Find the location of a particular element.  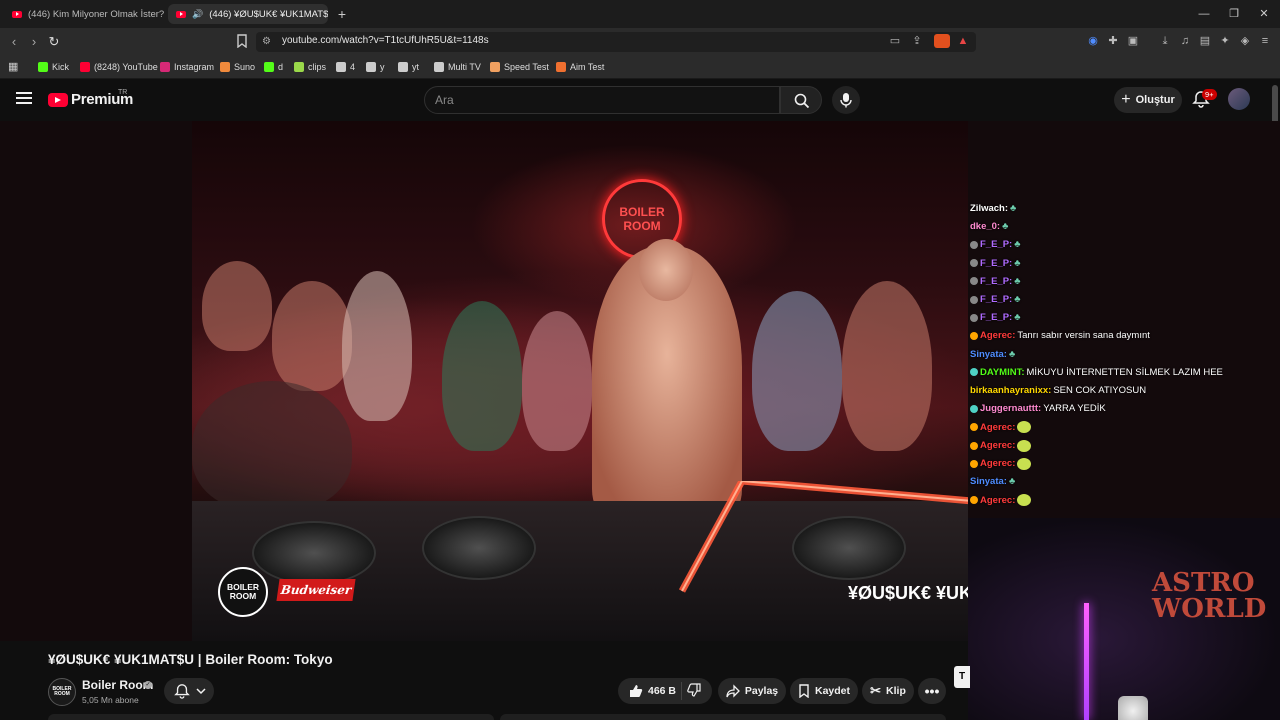

search-box is located at coordinates (602, 100).